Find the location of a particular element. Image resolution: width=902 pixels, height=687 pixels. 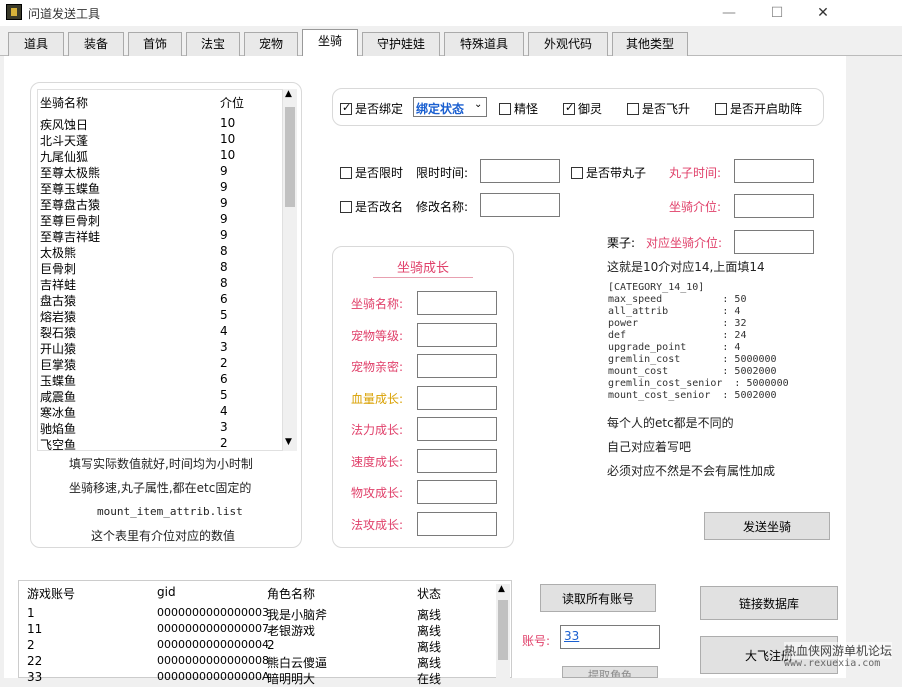

bind-checkbox: 是否绑定 is located at coordinates (371, 108).